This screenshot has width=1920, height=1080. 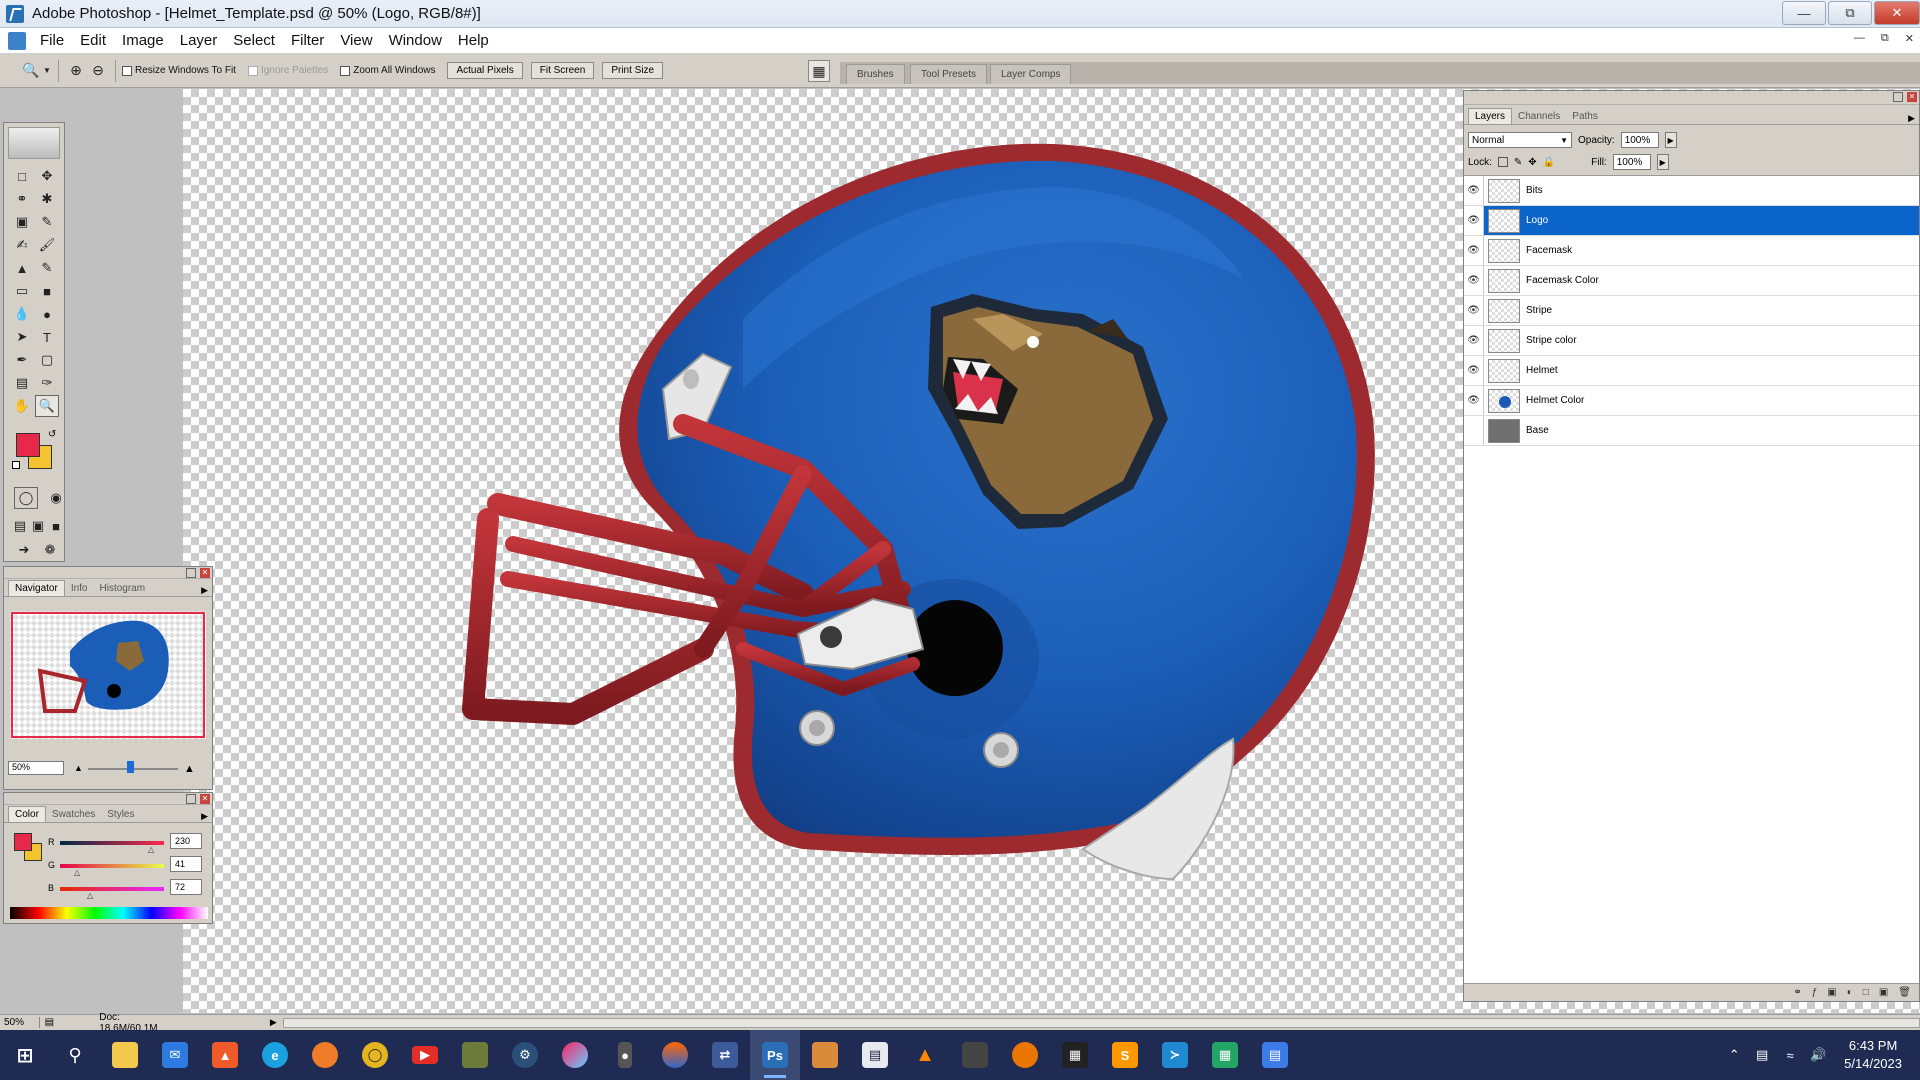 I want to click on tab-paths: Paths, so click(x=1585, y=116).